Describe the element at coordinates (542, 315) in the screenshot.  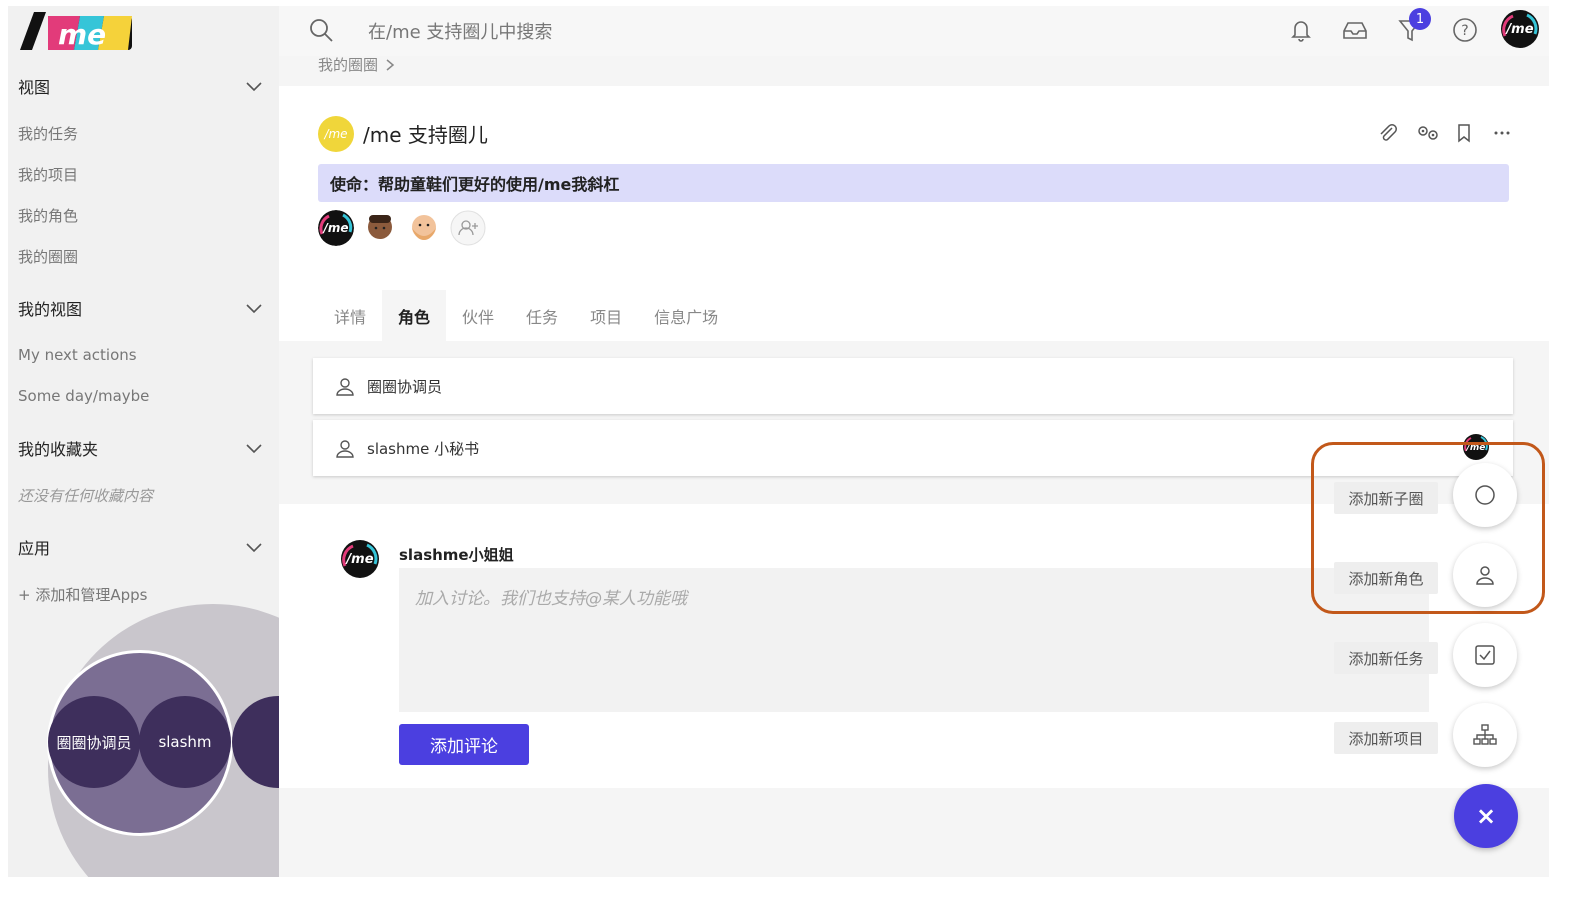
I see `tab-tasks: 任务` at that location.